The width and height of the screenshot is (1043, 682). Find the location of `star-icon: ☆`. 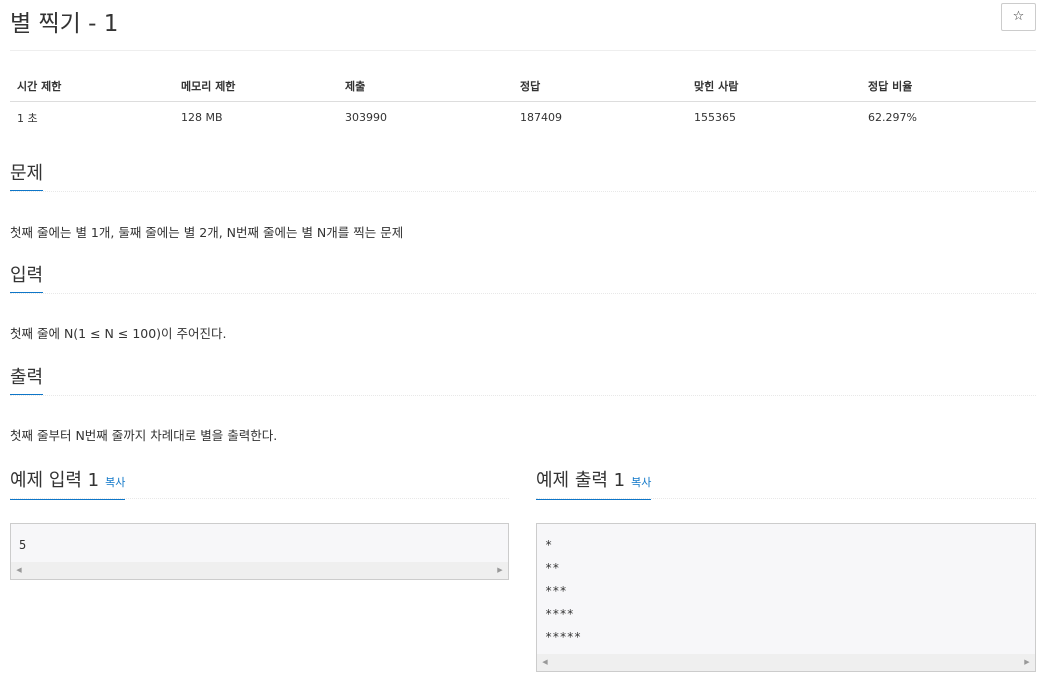

star-icon: ☆ is located at coordinates (1018, 16).